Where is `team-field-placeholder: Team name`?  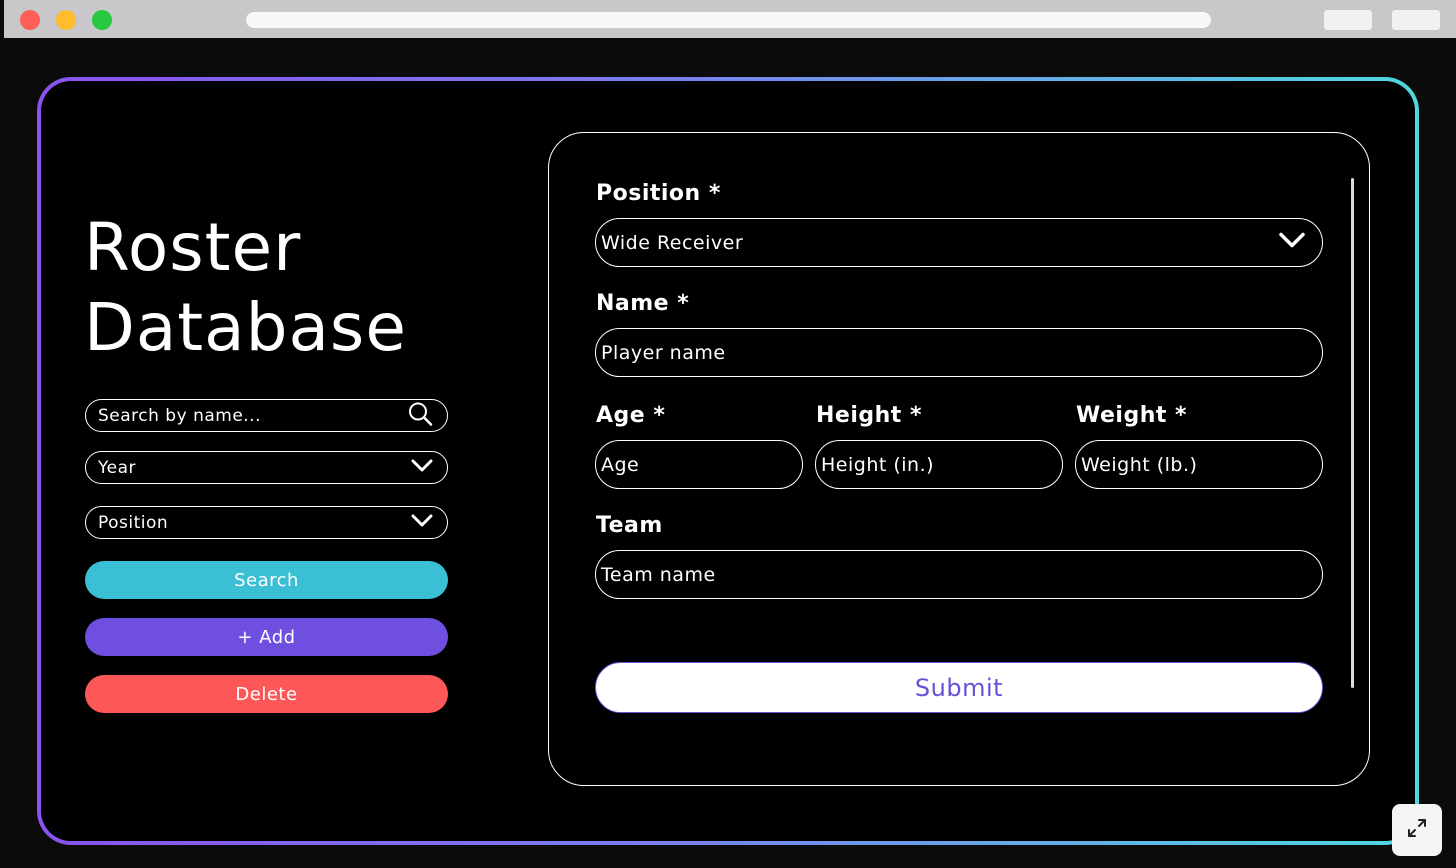
team-field-placeholder: Team name is located at coordinates (658, 574).